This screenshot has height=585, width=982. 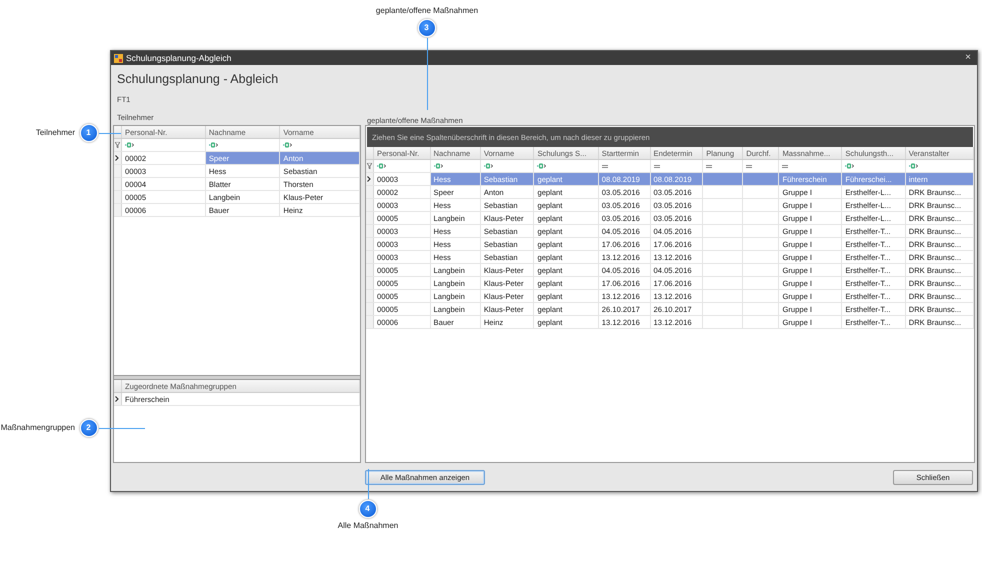 I want to click on callout-label: Maßnahmengruppen, so click(x=37, y=427).